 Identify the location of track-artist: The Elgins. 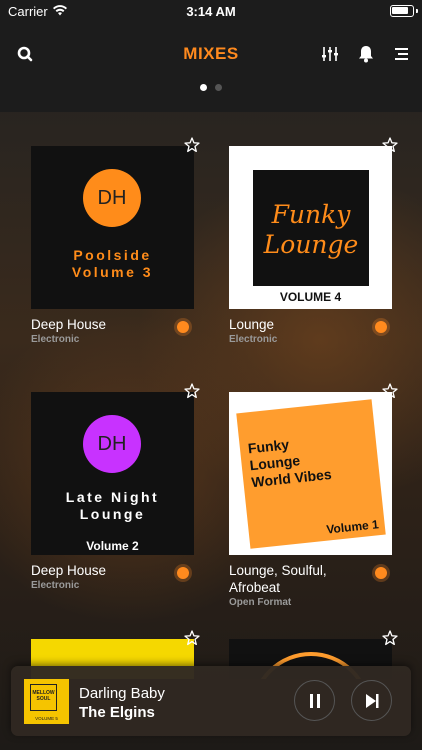
(117, 712).